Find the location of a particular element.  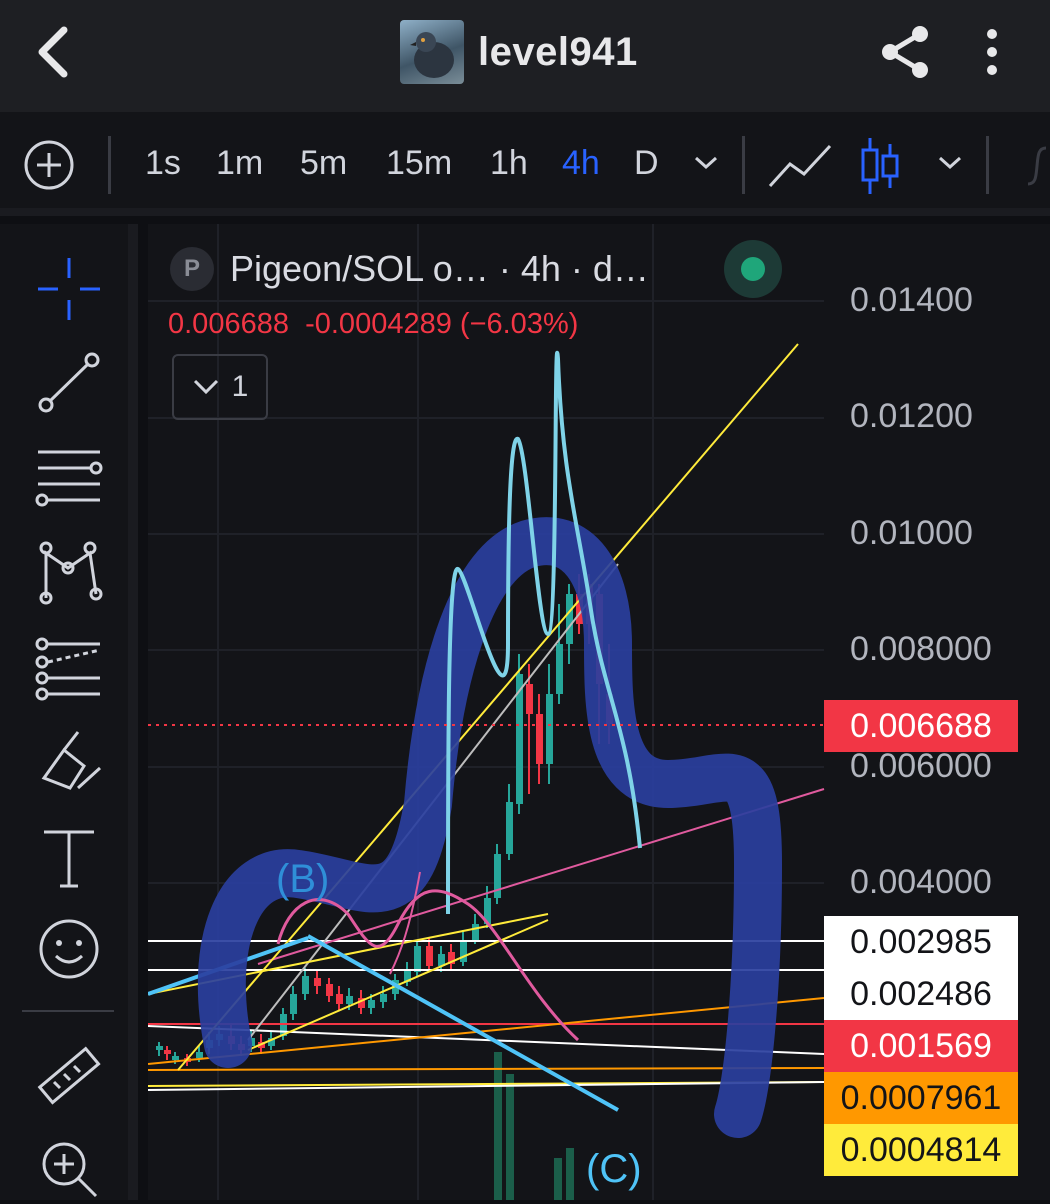

price-change-percent: (−6.03%) is located at coordinates (519, 324).